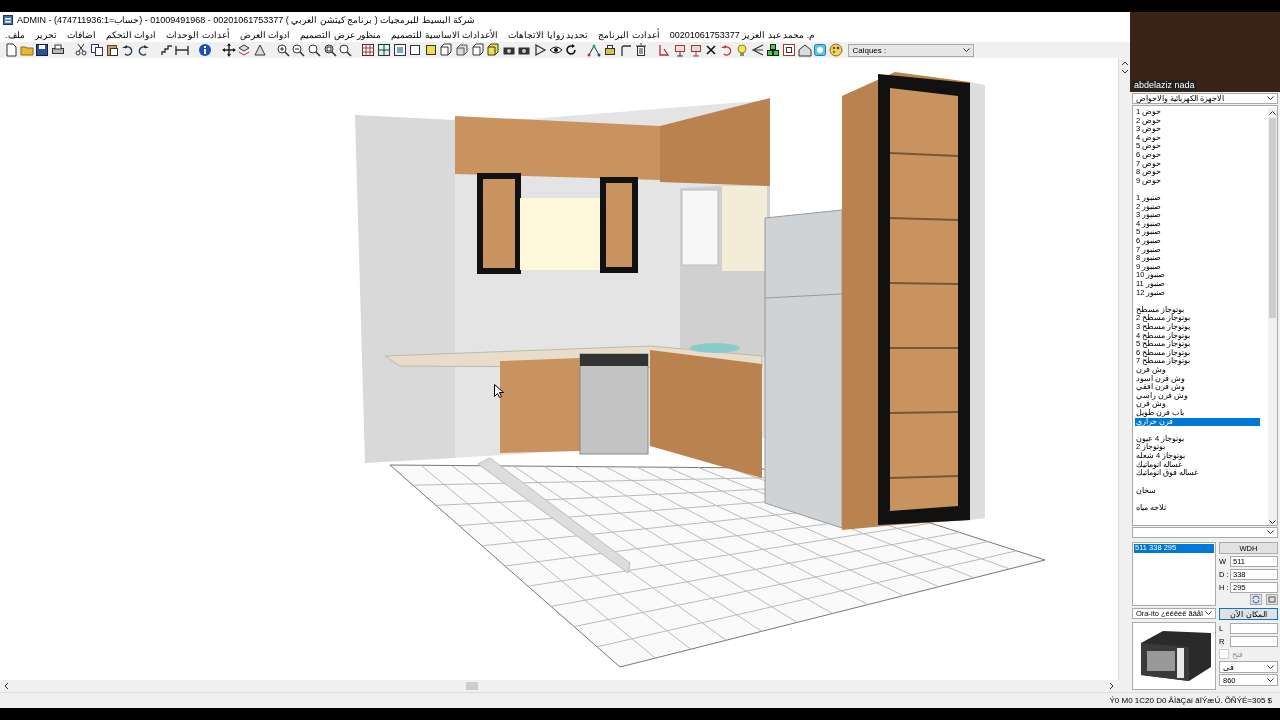  I want to click on window-title: ADMIN - شركة البسيط للبرمجيات ( برنامج كيتشن العربي ) 00201061753377 - 01009491968 - (حساب=474711936:1), so click(246, 20).